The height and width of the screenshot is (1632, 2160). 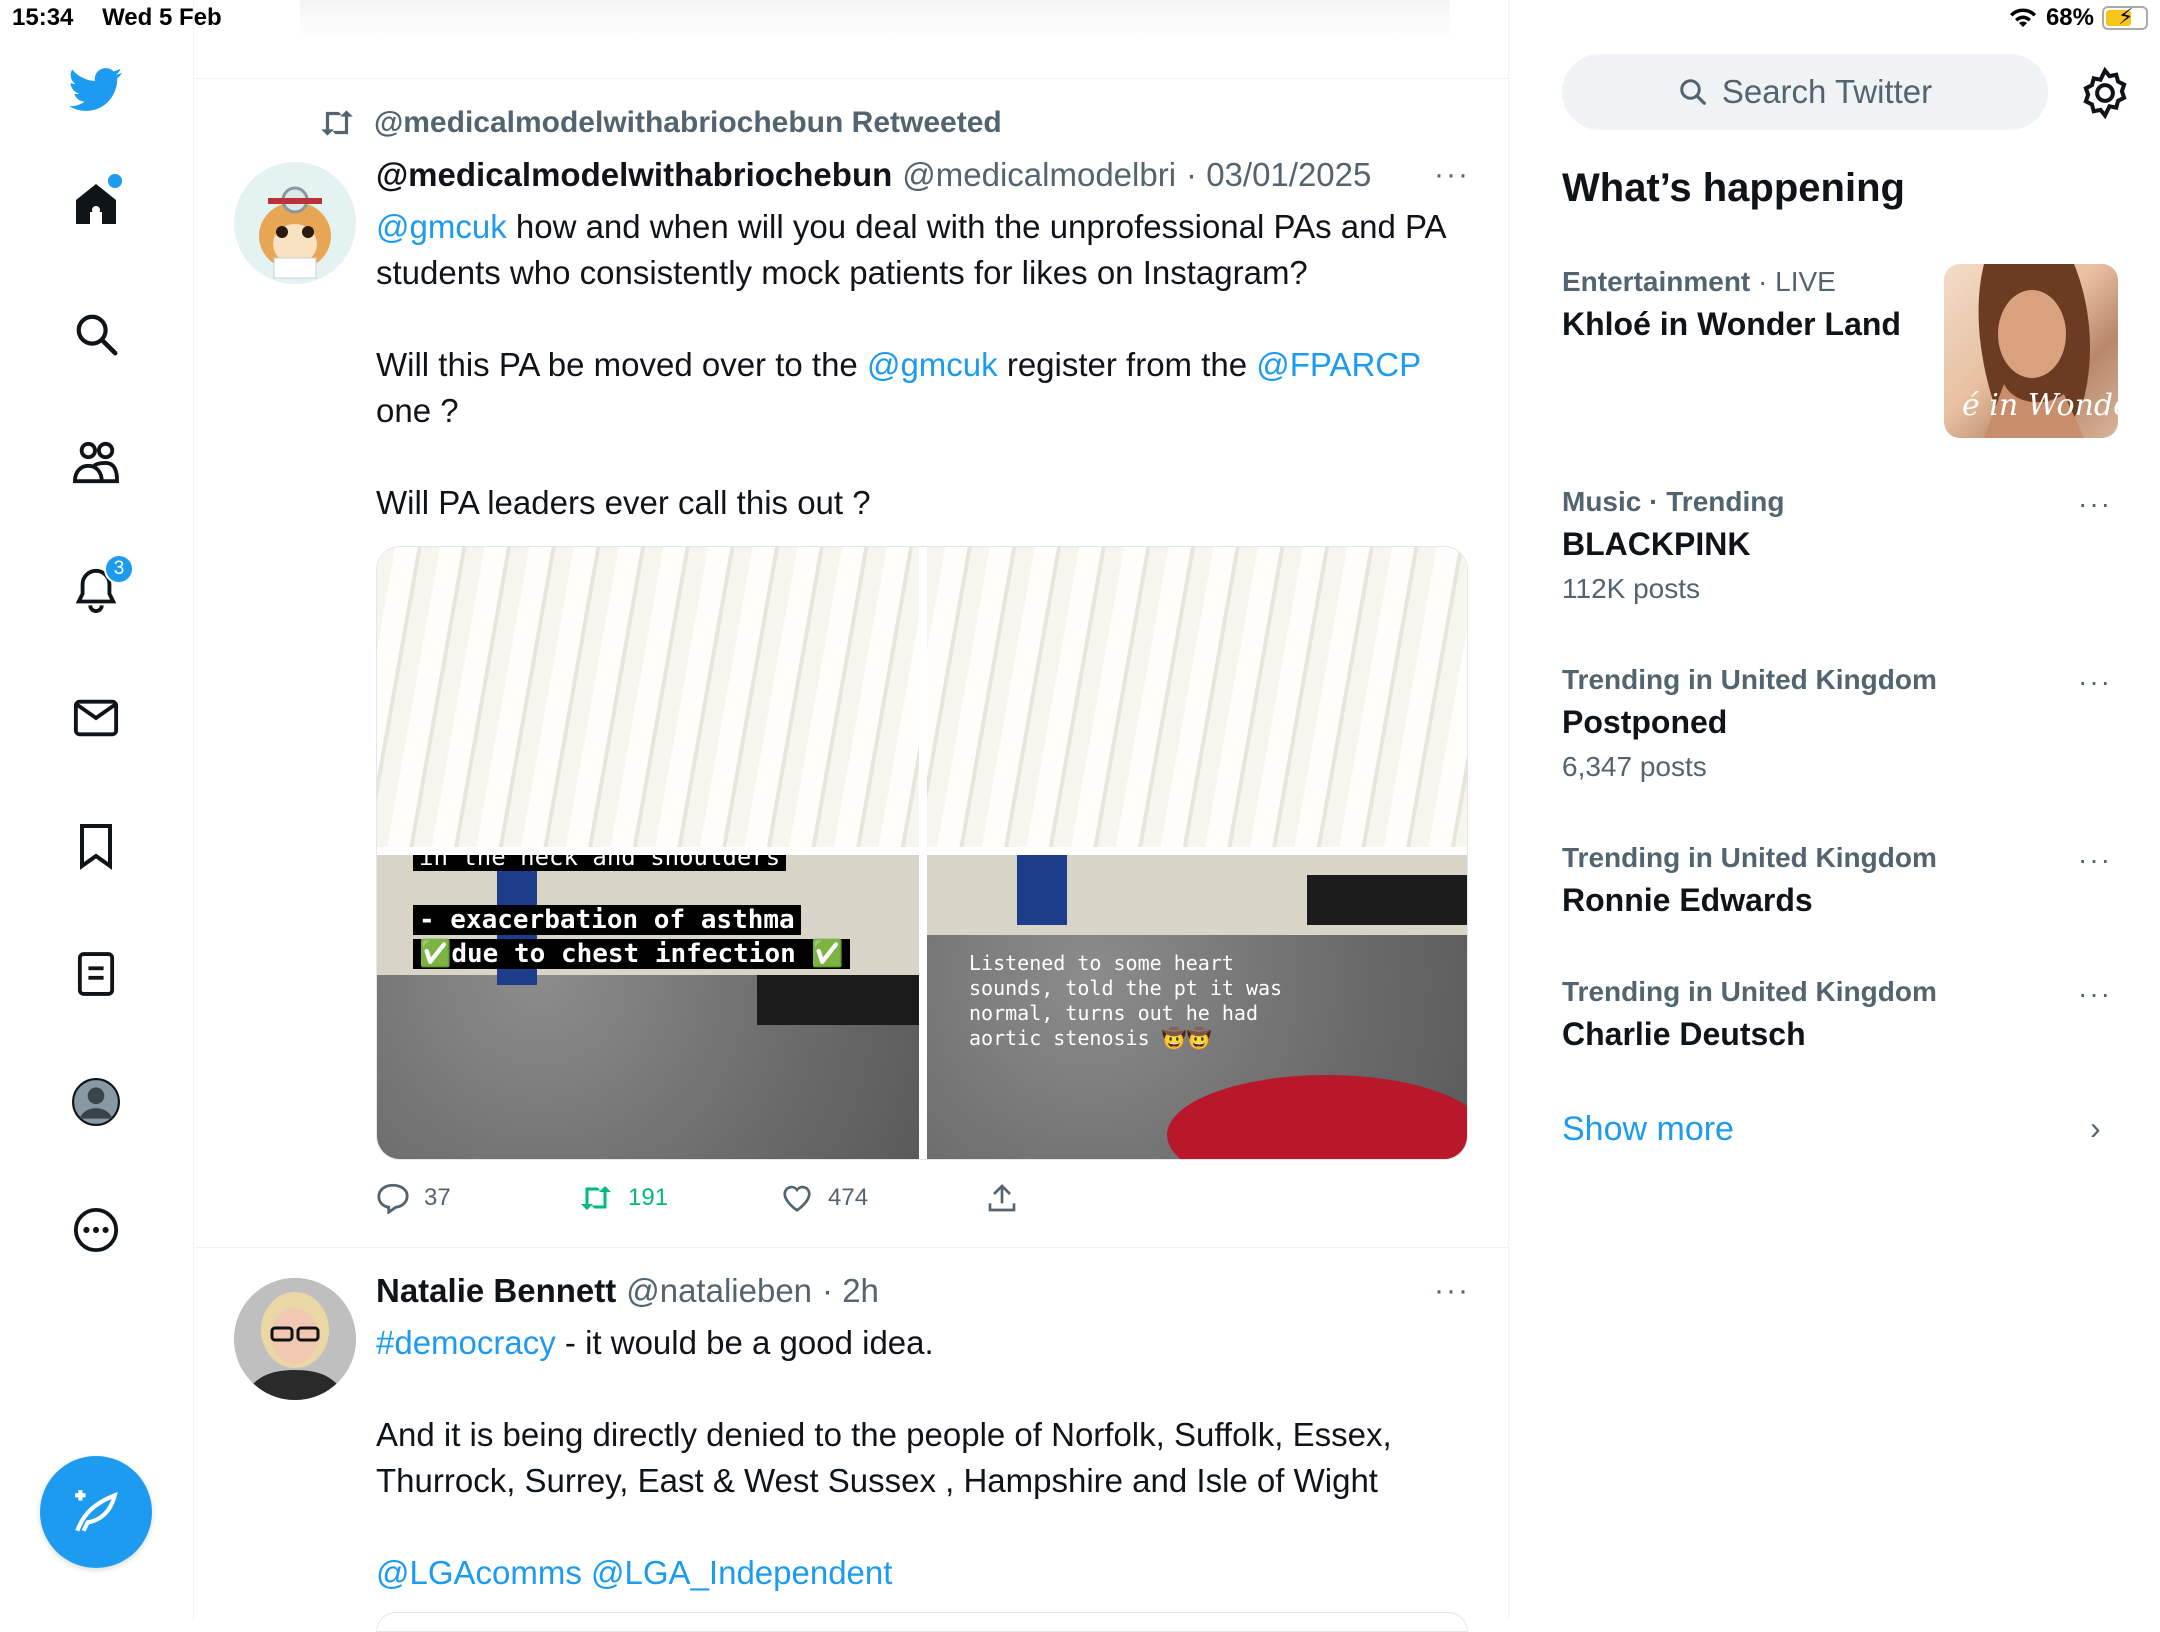 What do you see at coordinates (1842, 545) in the screenshot?
I see `trend-item-2: Music · Trending BLACKPINK 112K posts` at bounding box center [1842, 545].